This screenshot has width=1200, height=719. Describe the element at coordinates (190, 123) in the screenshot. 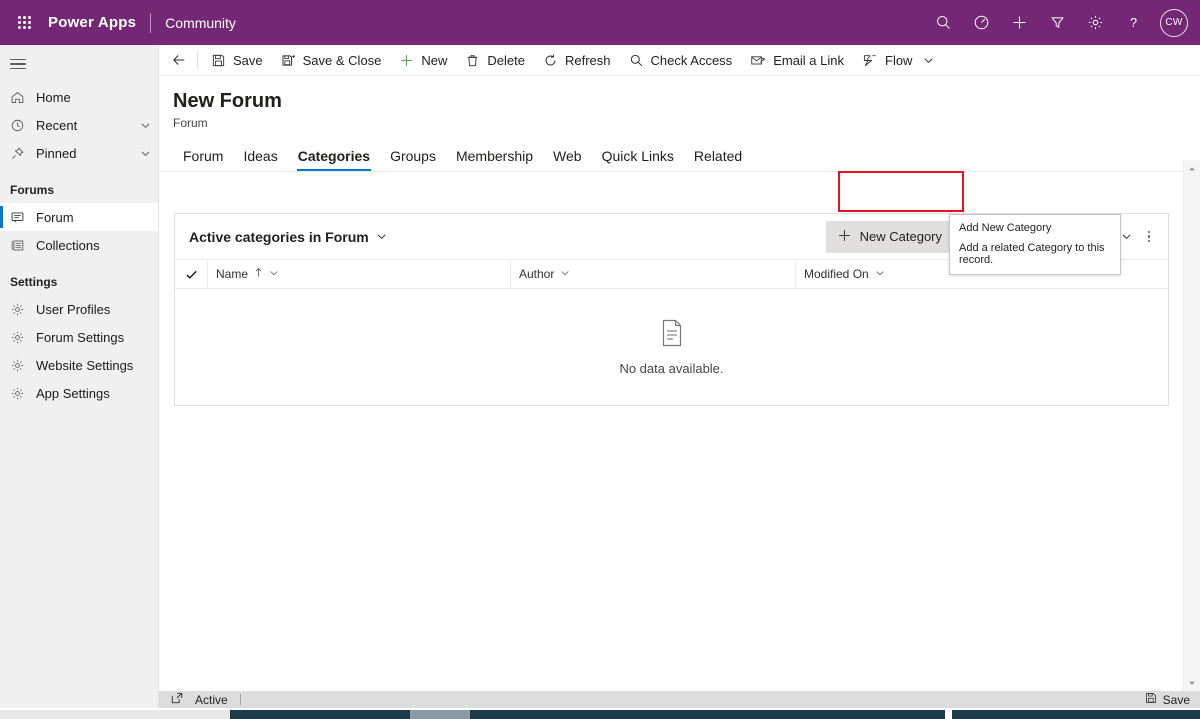

I see `record-entity-label: Forum` at that location.